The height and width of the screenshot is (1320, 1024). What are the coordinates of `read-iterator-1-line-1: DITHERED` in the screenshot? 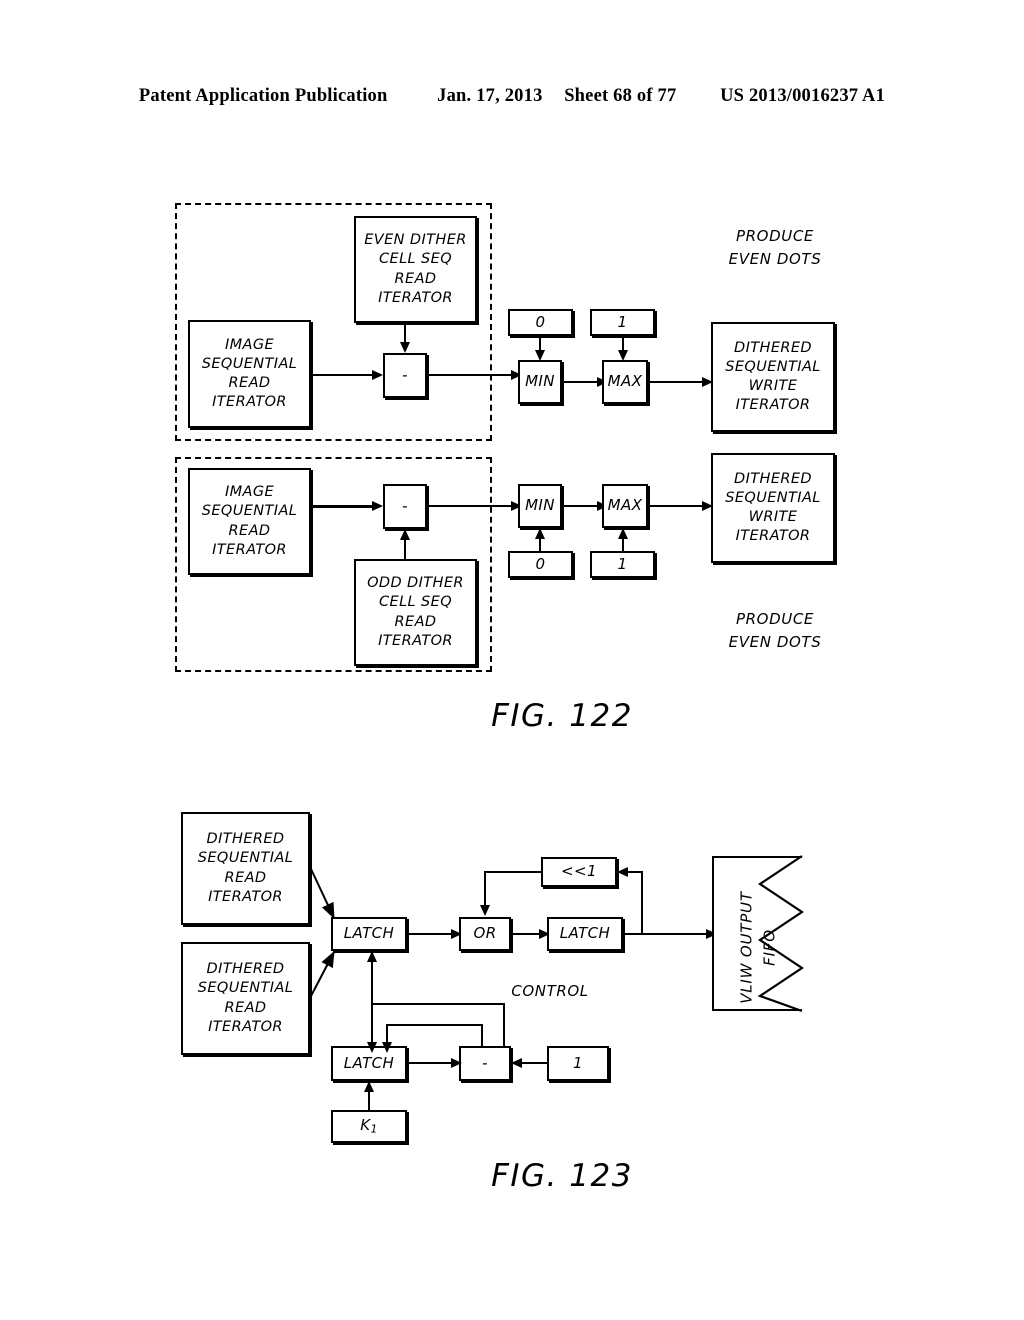 It's located at (245, 839).